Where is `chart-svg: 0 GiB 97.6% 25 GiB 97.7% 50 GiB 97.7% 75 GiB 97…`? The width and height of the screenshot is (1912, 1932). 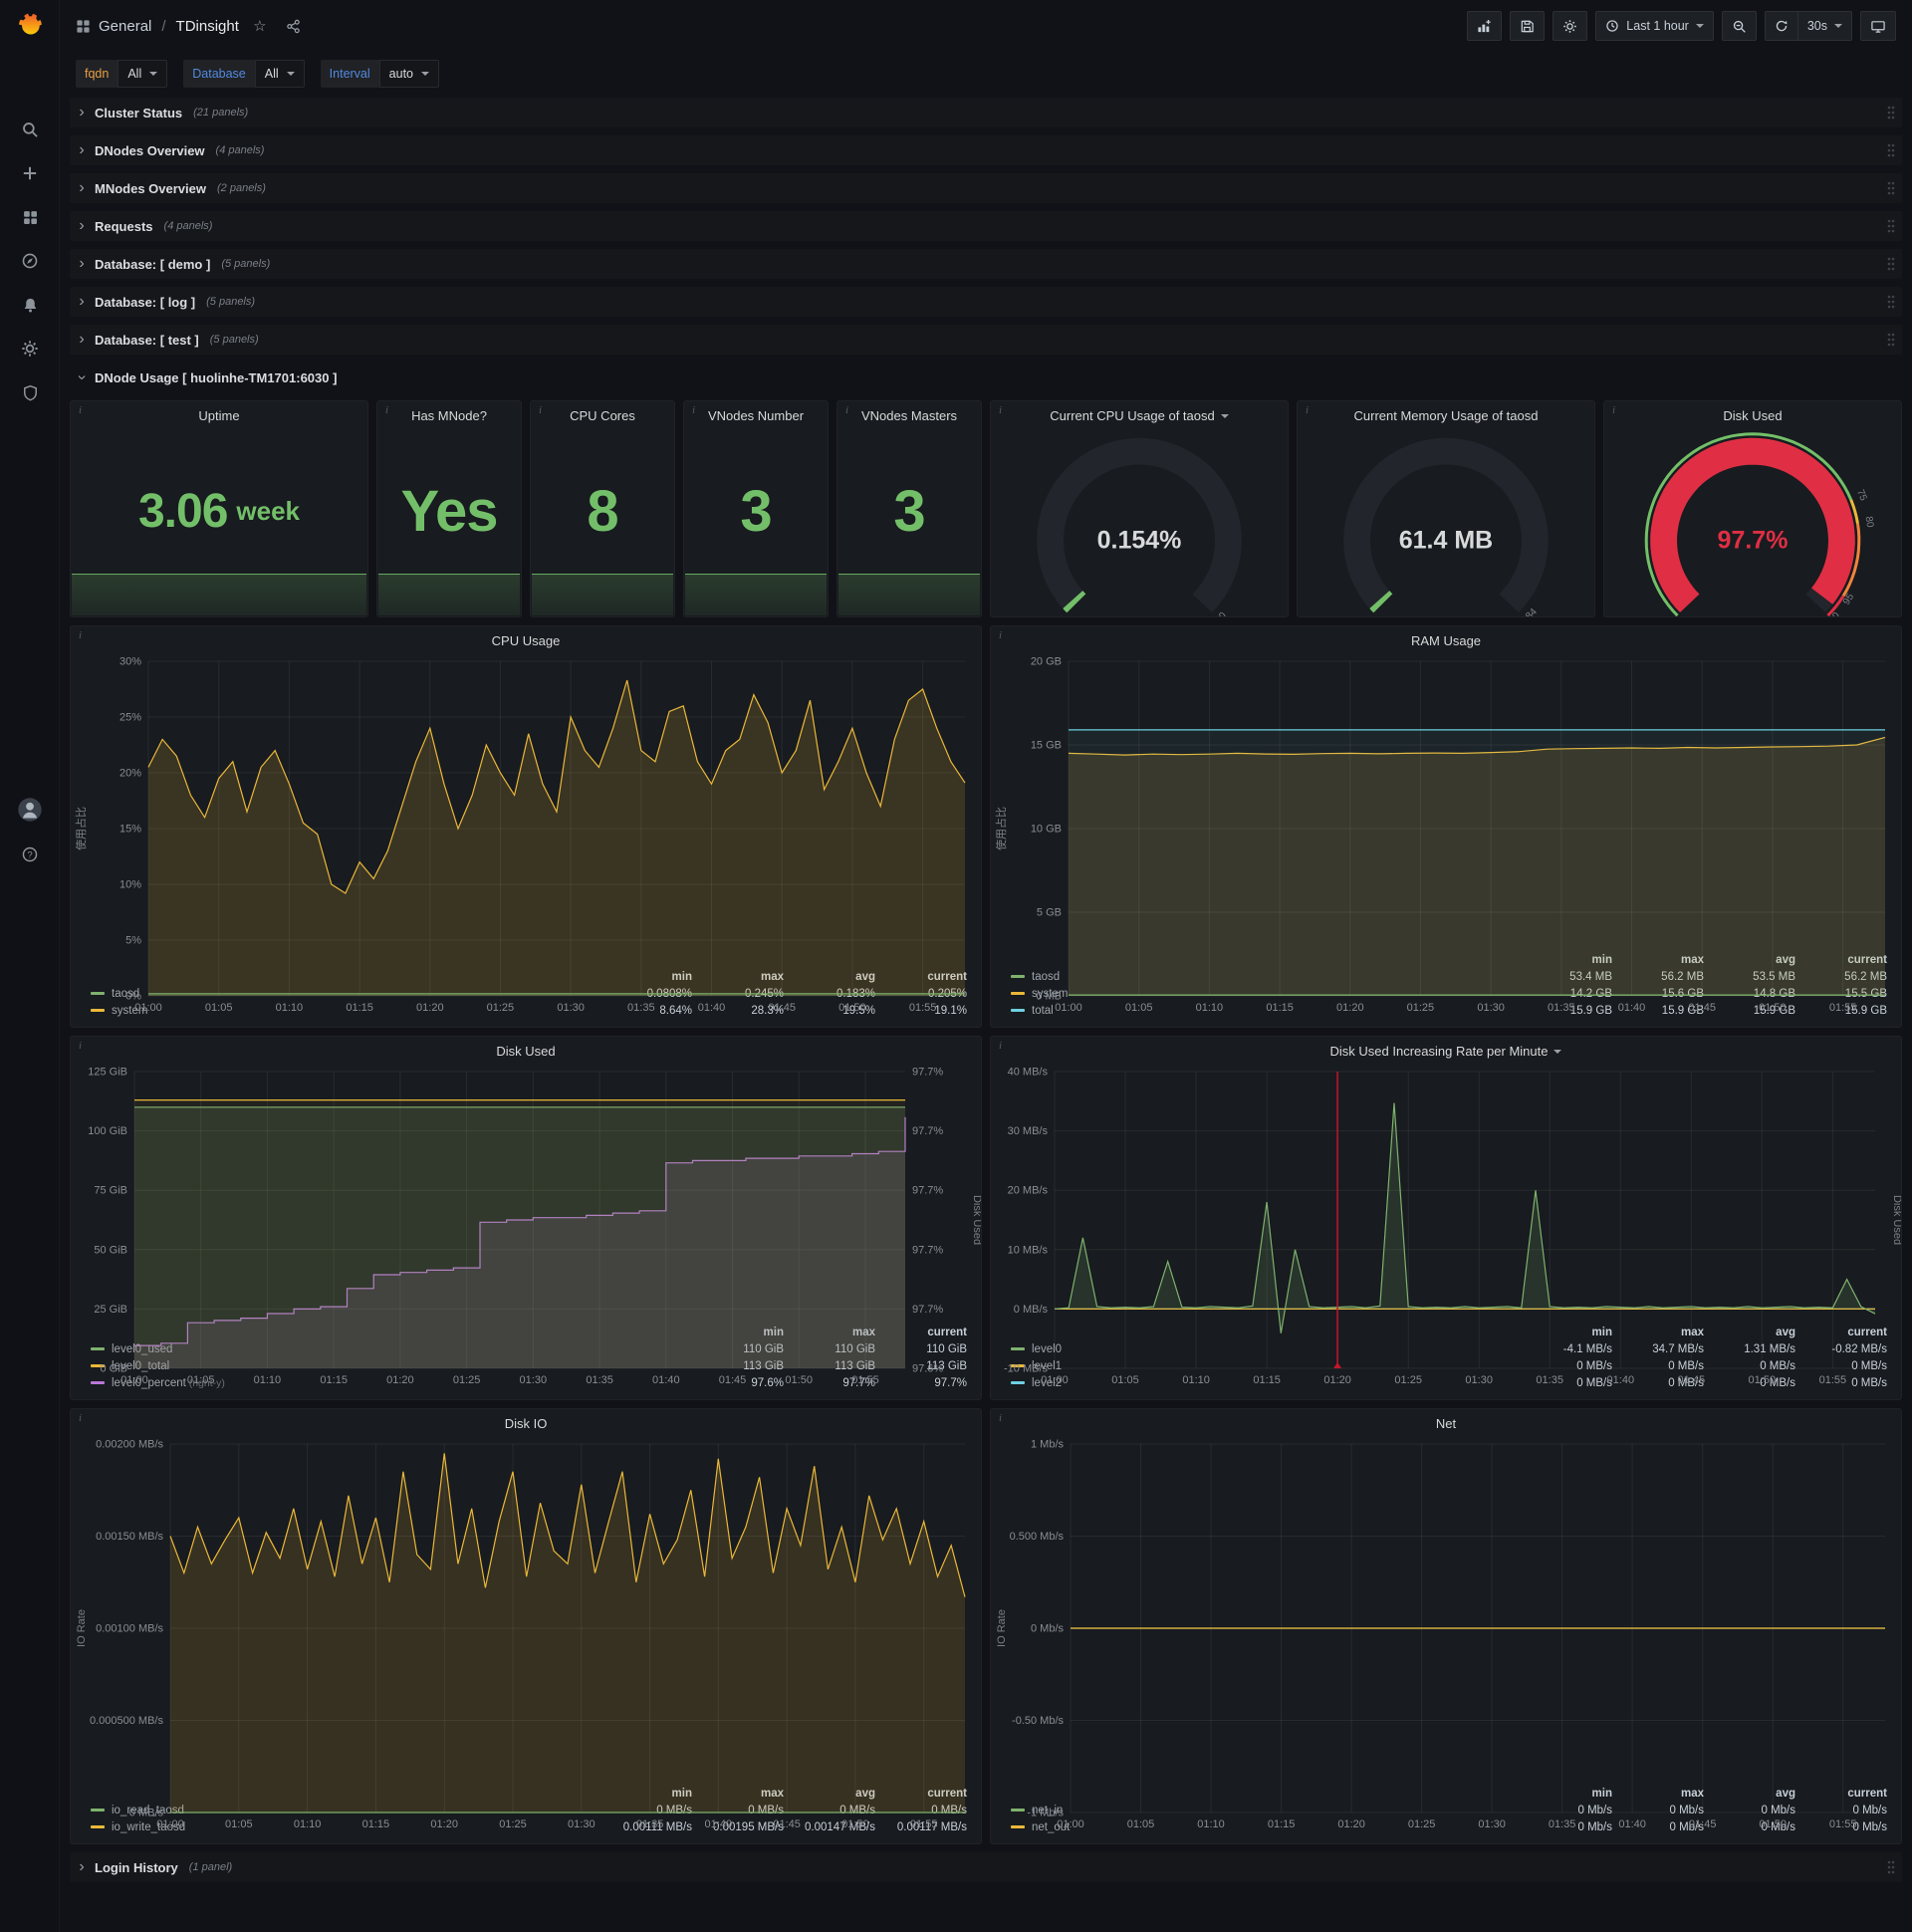
chart-svg: 0 GiB 97.6% 25 GiB 97.7% 50 GiB 97.7% 75 GiB 97… is located at coordinates (534, 1227).